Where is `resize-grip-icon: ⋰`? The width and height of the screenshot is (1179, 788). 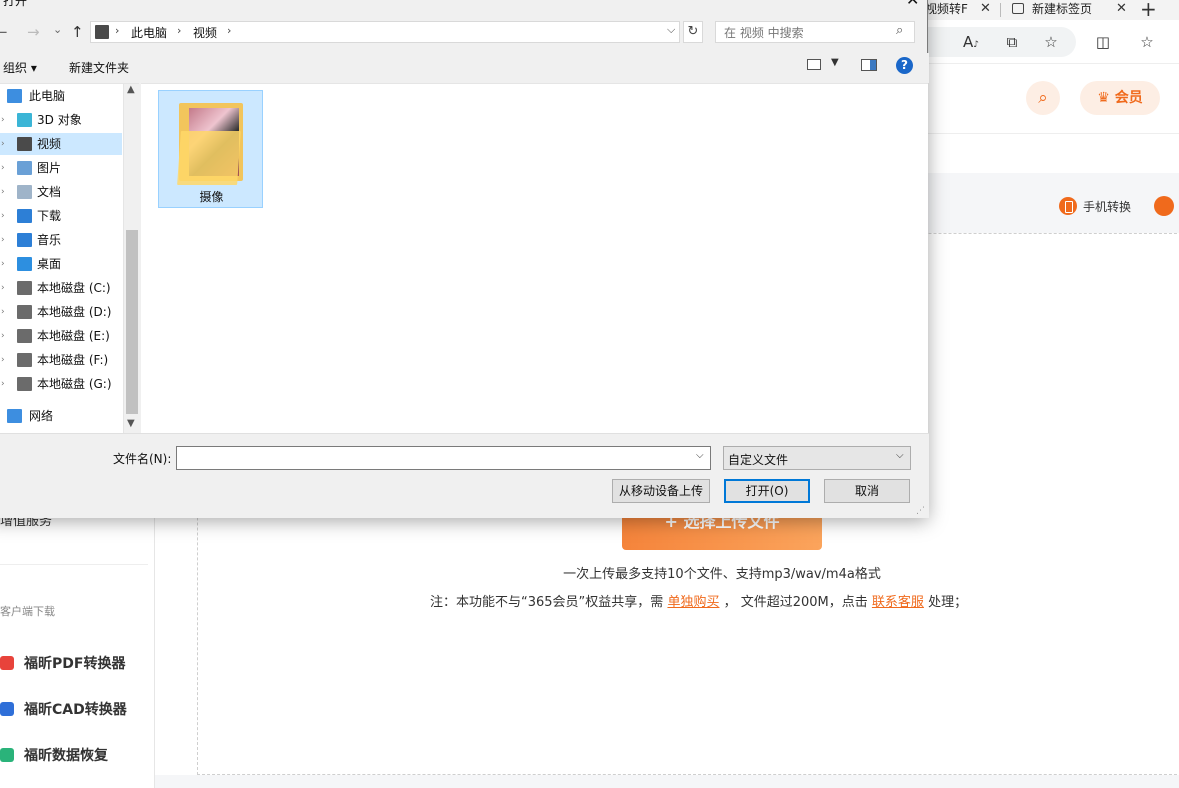
resize-grip-icon: ⋰ is located at coordinates (920, 511).